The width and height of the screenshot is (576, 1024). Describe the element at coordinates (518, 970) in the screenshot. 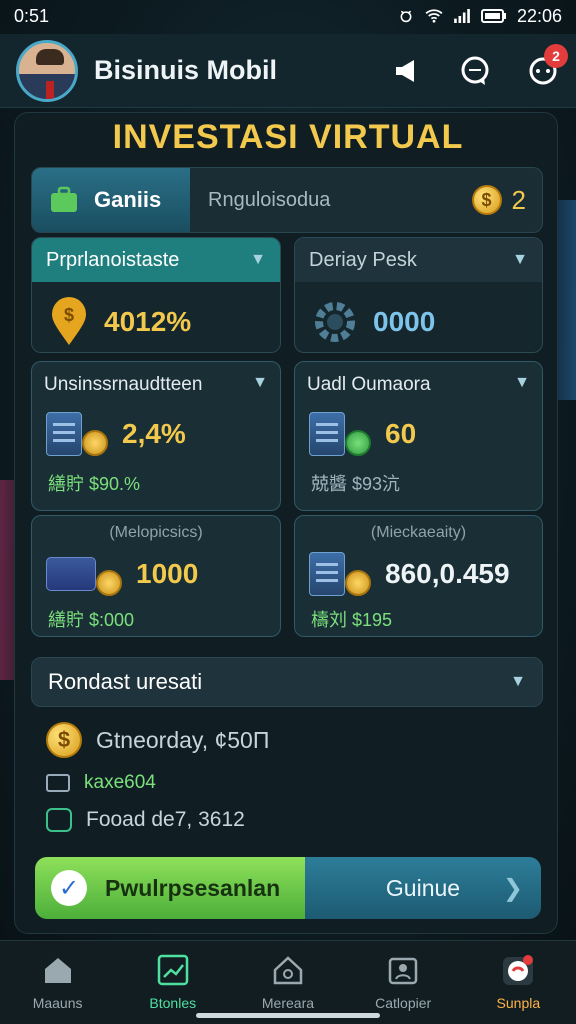

I see `chat-alert-icon` at that location.